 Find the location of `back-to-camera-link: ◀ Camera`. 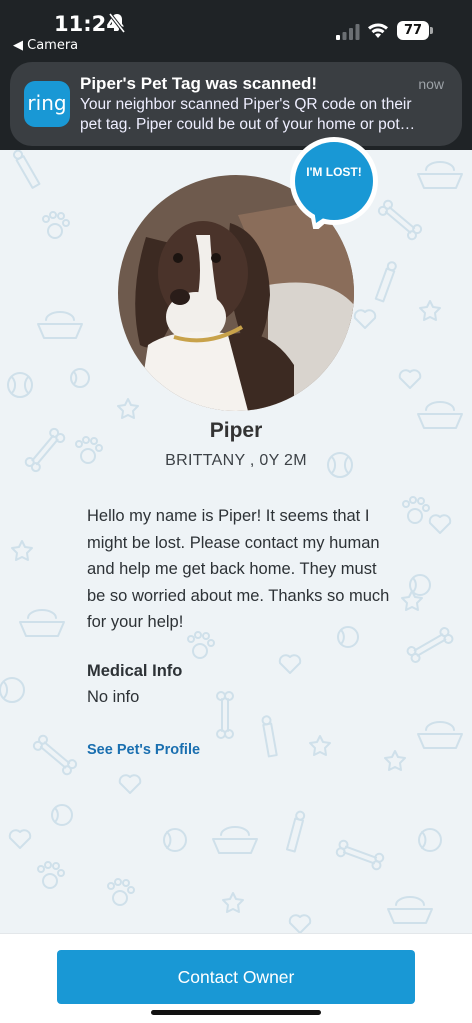

back-to-camera-link: ◀ Camera is located at coordinates (45, 45).